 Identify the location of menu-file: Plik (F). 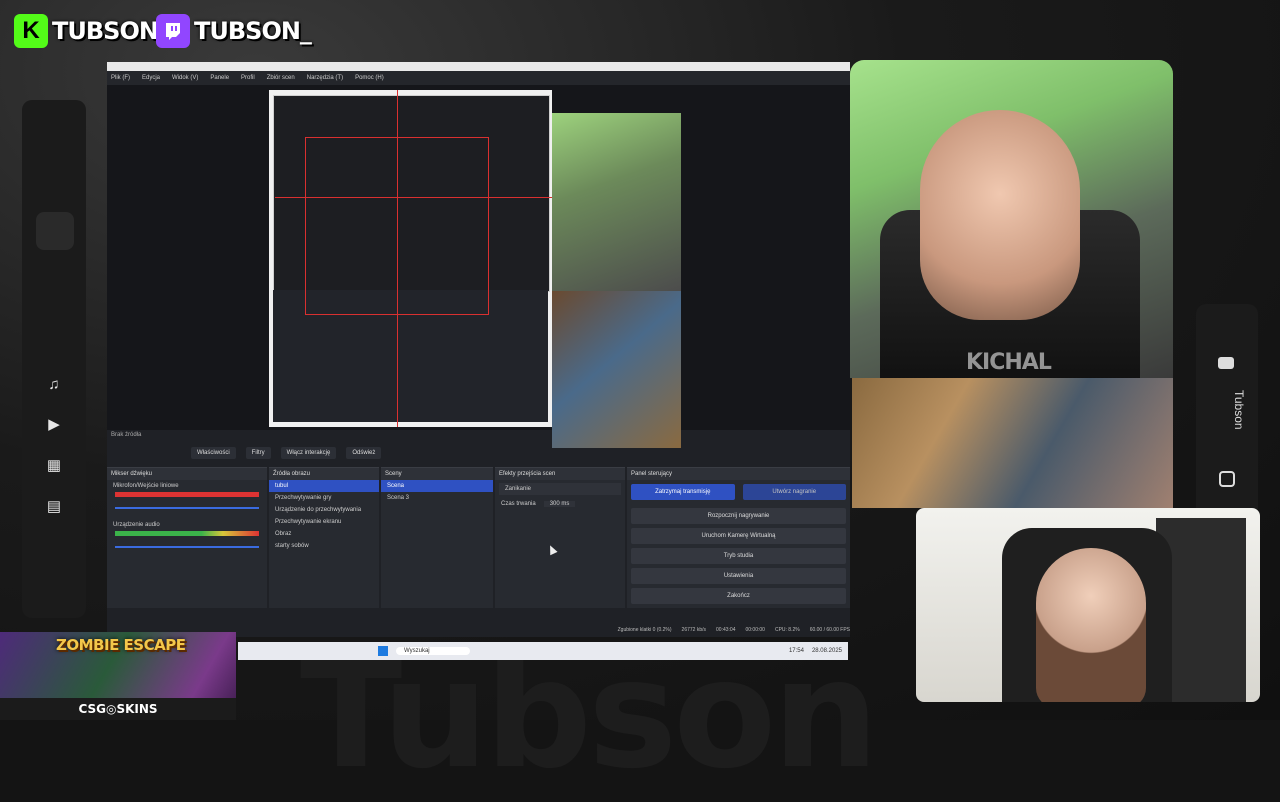
(120, 78).